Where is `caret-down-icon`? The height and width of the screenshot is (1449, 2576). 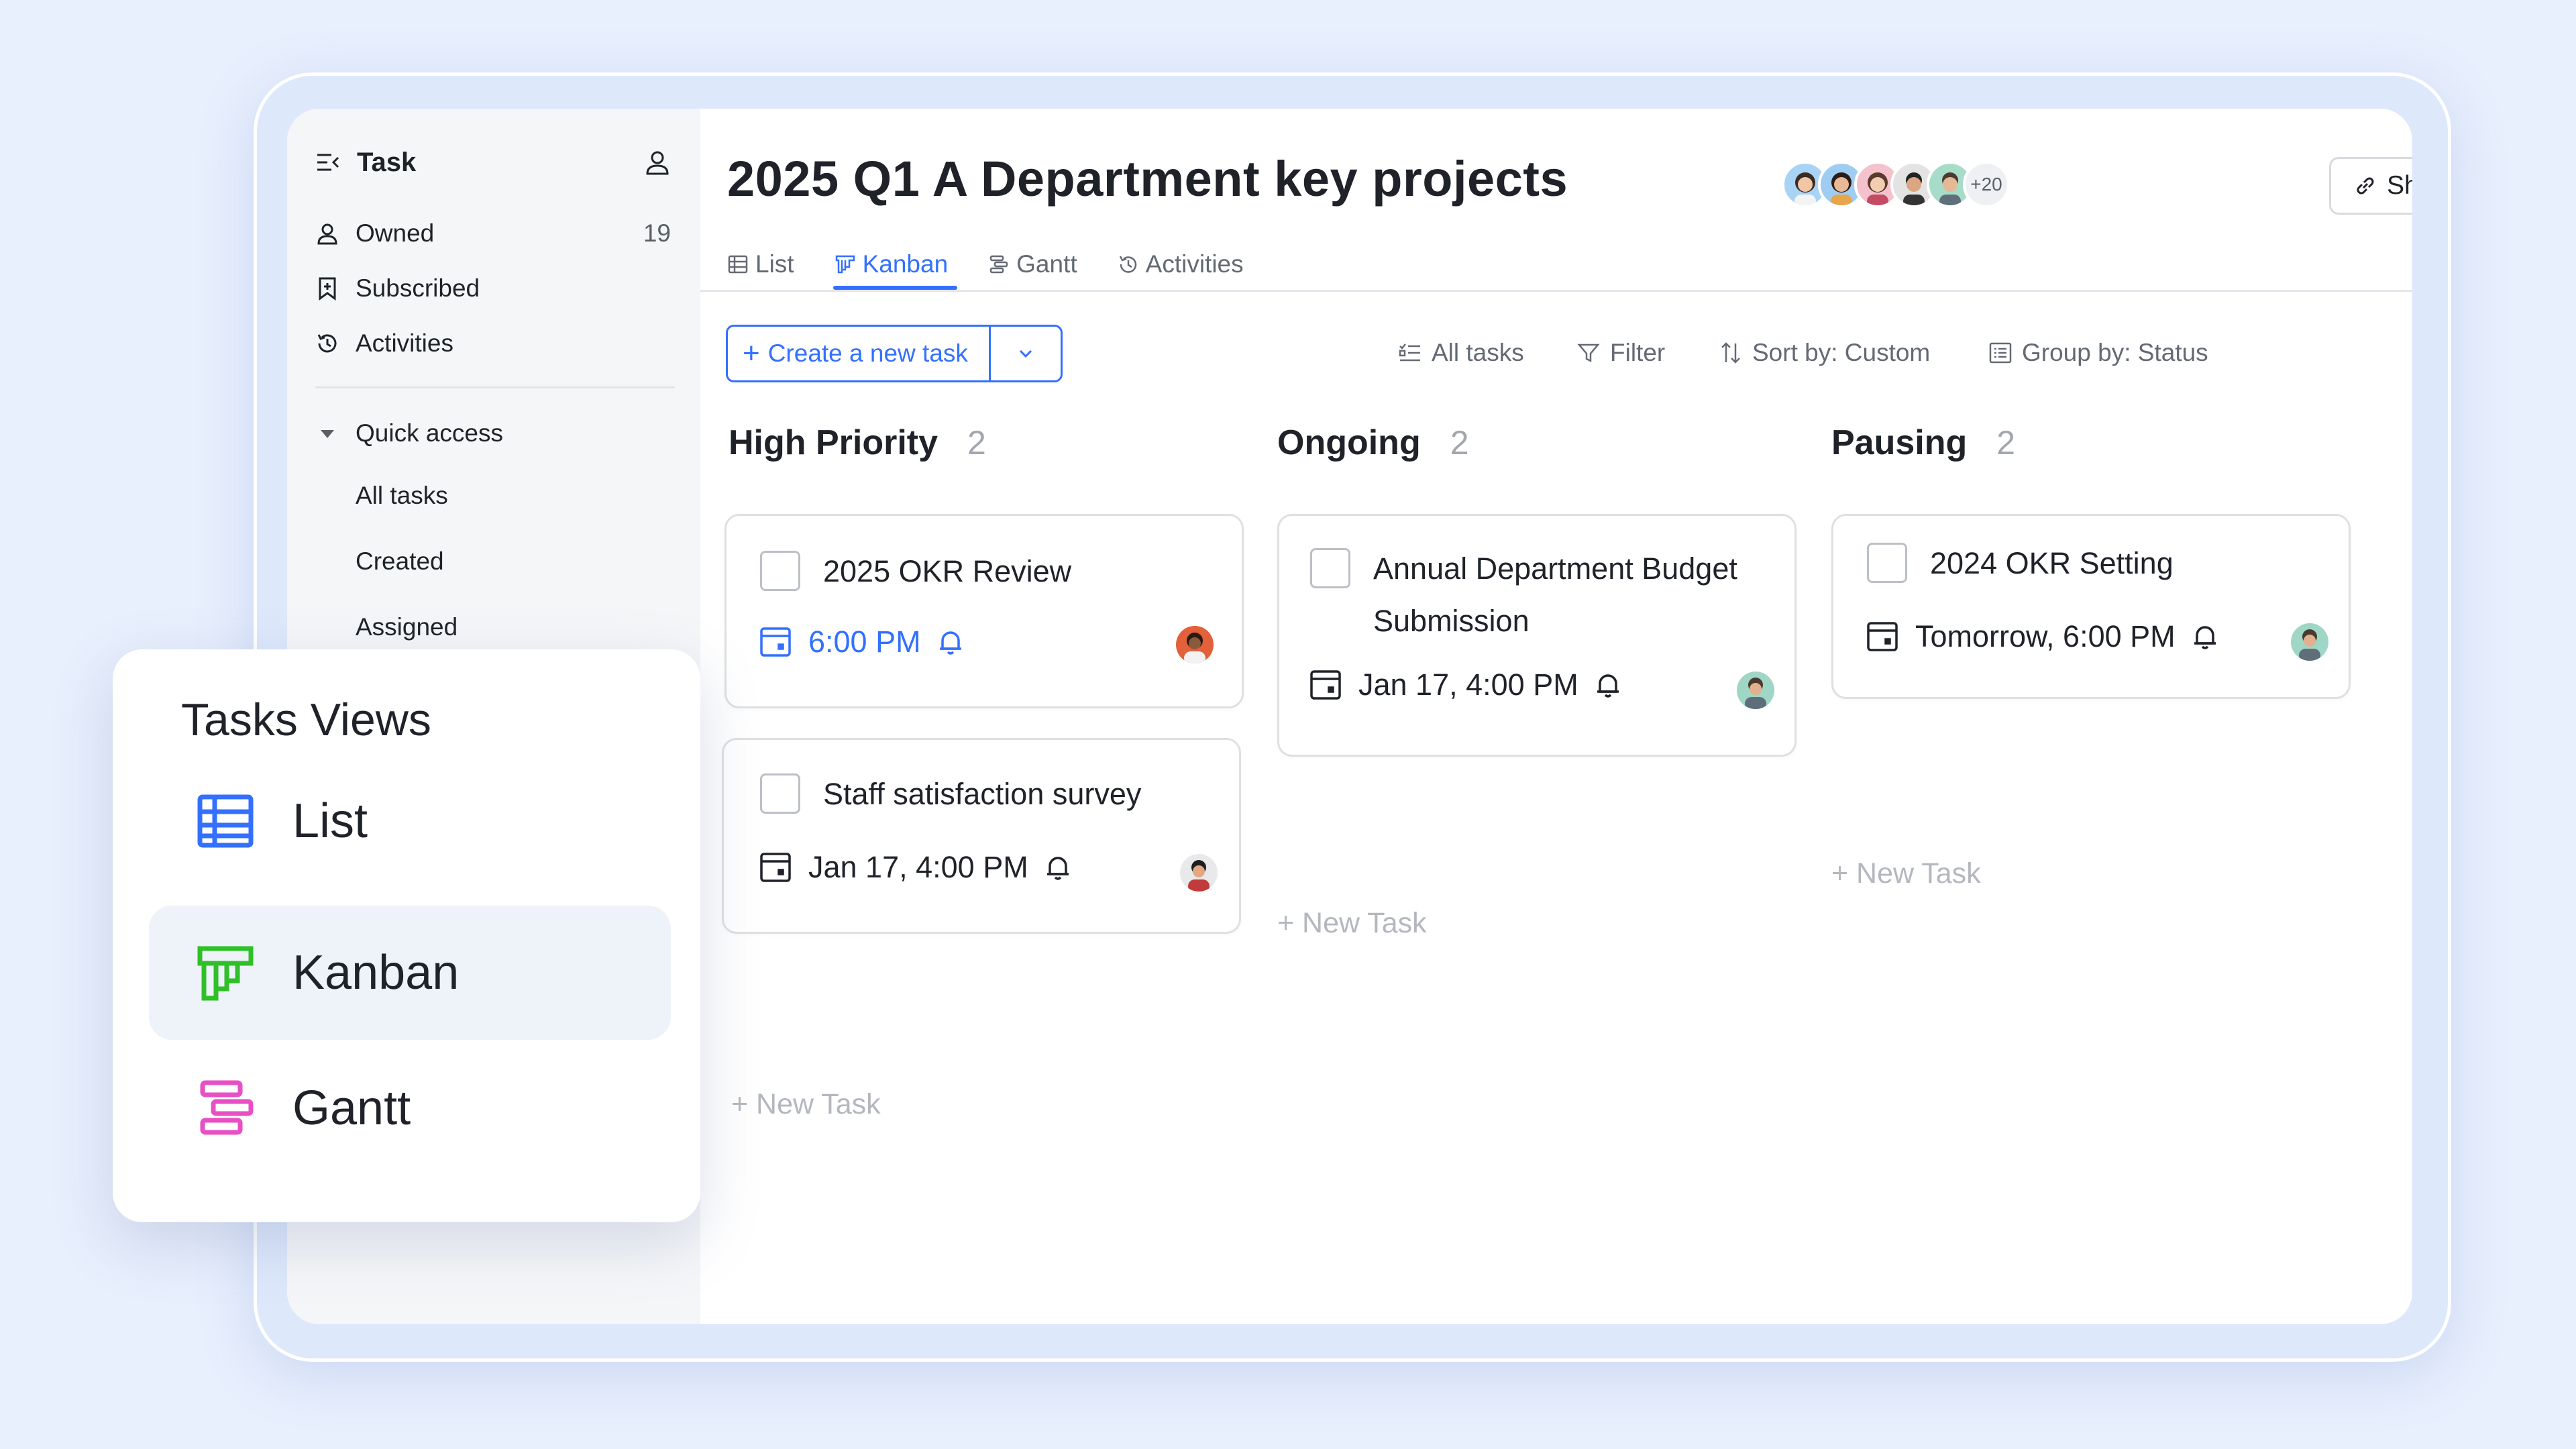
caret-down-icon is located at coordinates (327, 433).